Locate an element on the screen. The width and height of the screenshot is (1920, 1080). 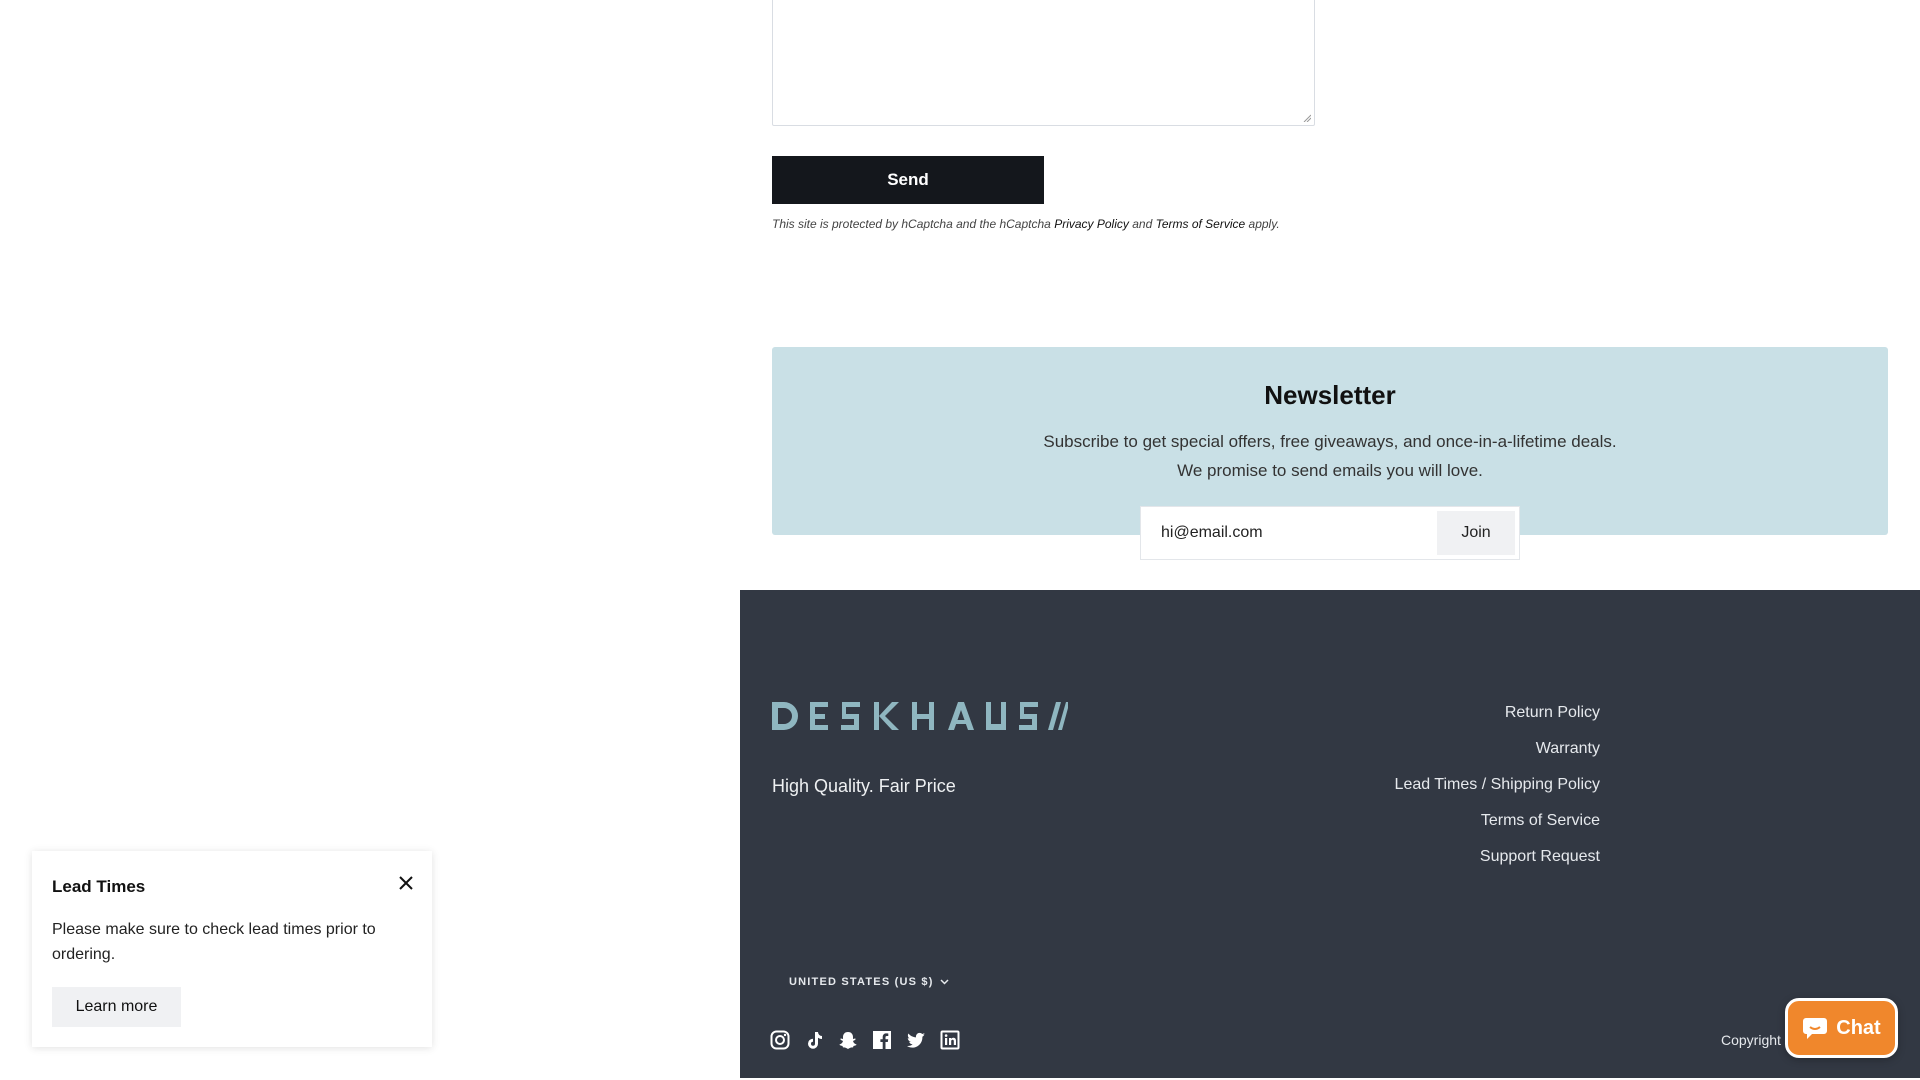
region-selector: UNITED STATES (US $) is located at coordinates (869, 982).